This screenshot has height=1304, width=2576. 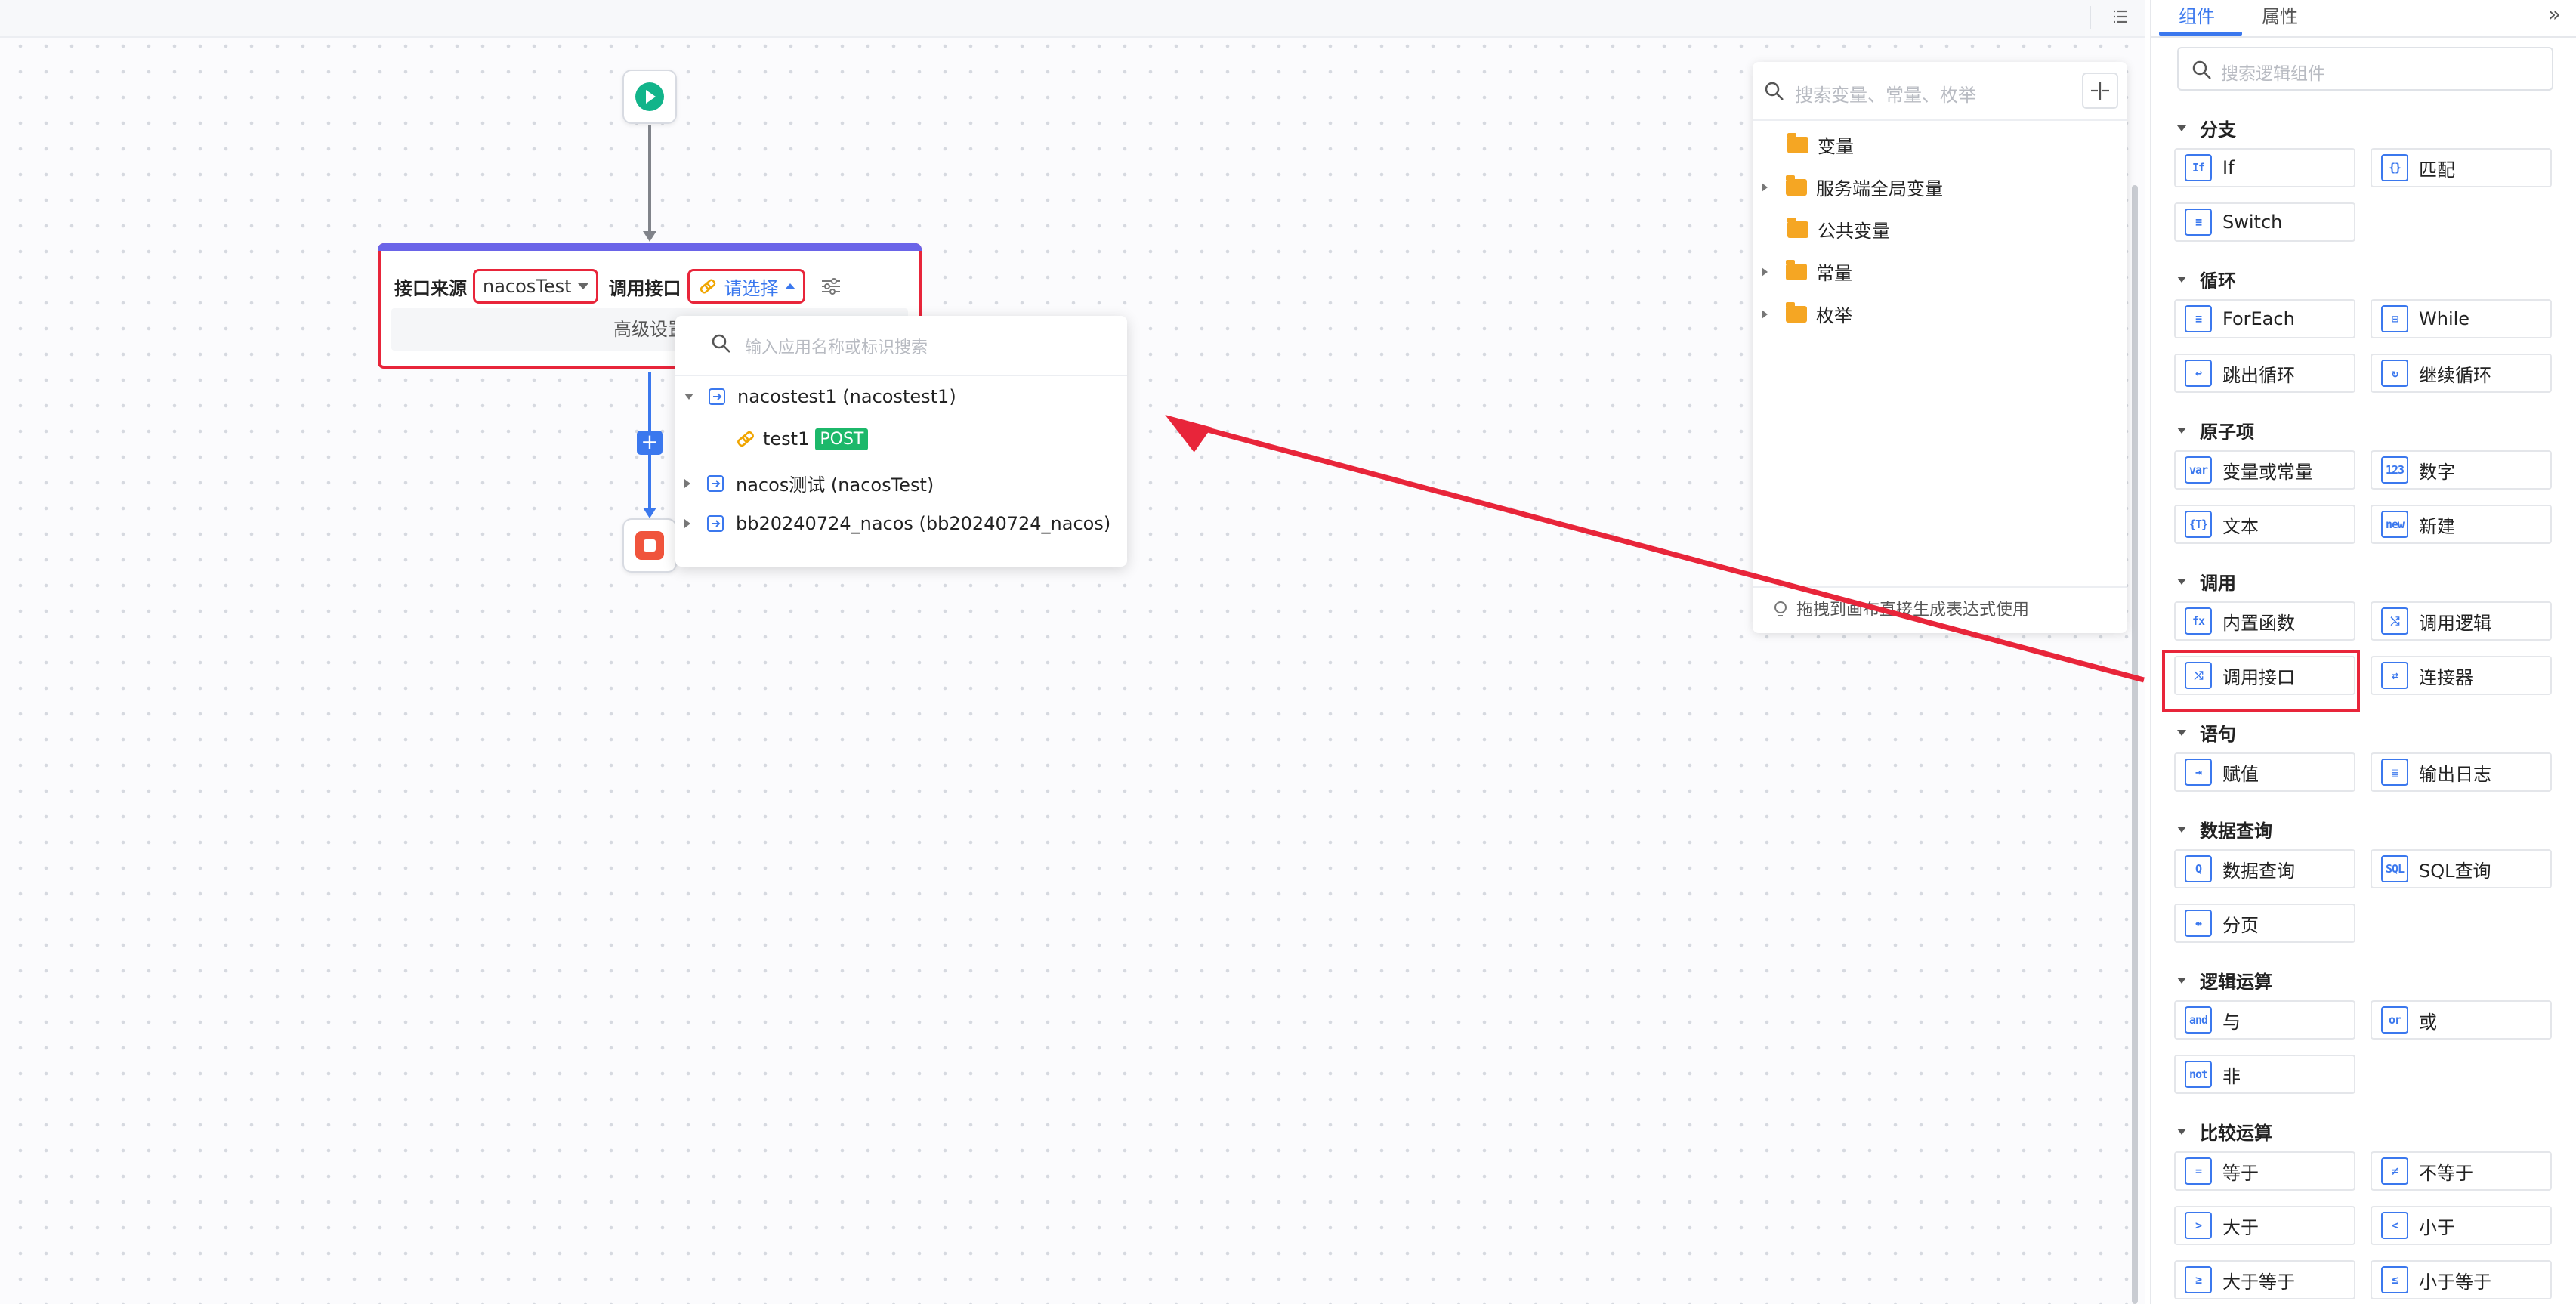 What do you see at coordinates (2437, 526) in the screenshot?
I see `component-label: 新建` at bounding box center [2437, 526].